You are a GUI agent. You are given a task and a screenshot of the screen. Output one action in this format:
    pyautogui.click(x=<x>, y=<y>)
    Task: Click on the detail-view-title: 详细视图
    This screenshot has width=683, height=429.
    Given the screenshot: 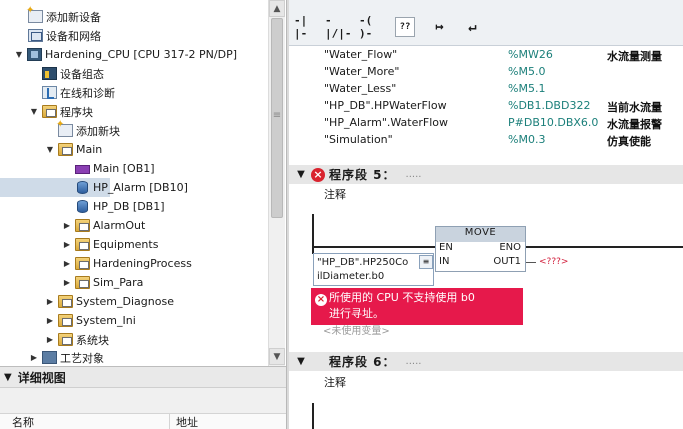 What is the action you would take?
    pyautogui.click(x=41, y=377)
    